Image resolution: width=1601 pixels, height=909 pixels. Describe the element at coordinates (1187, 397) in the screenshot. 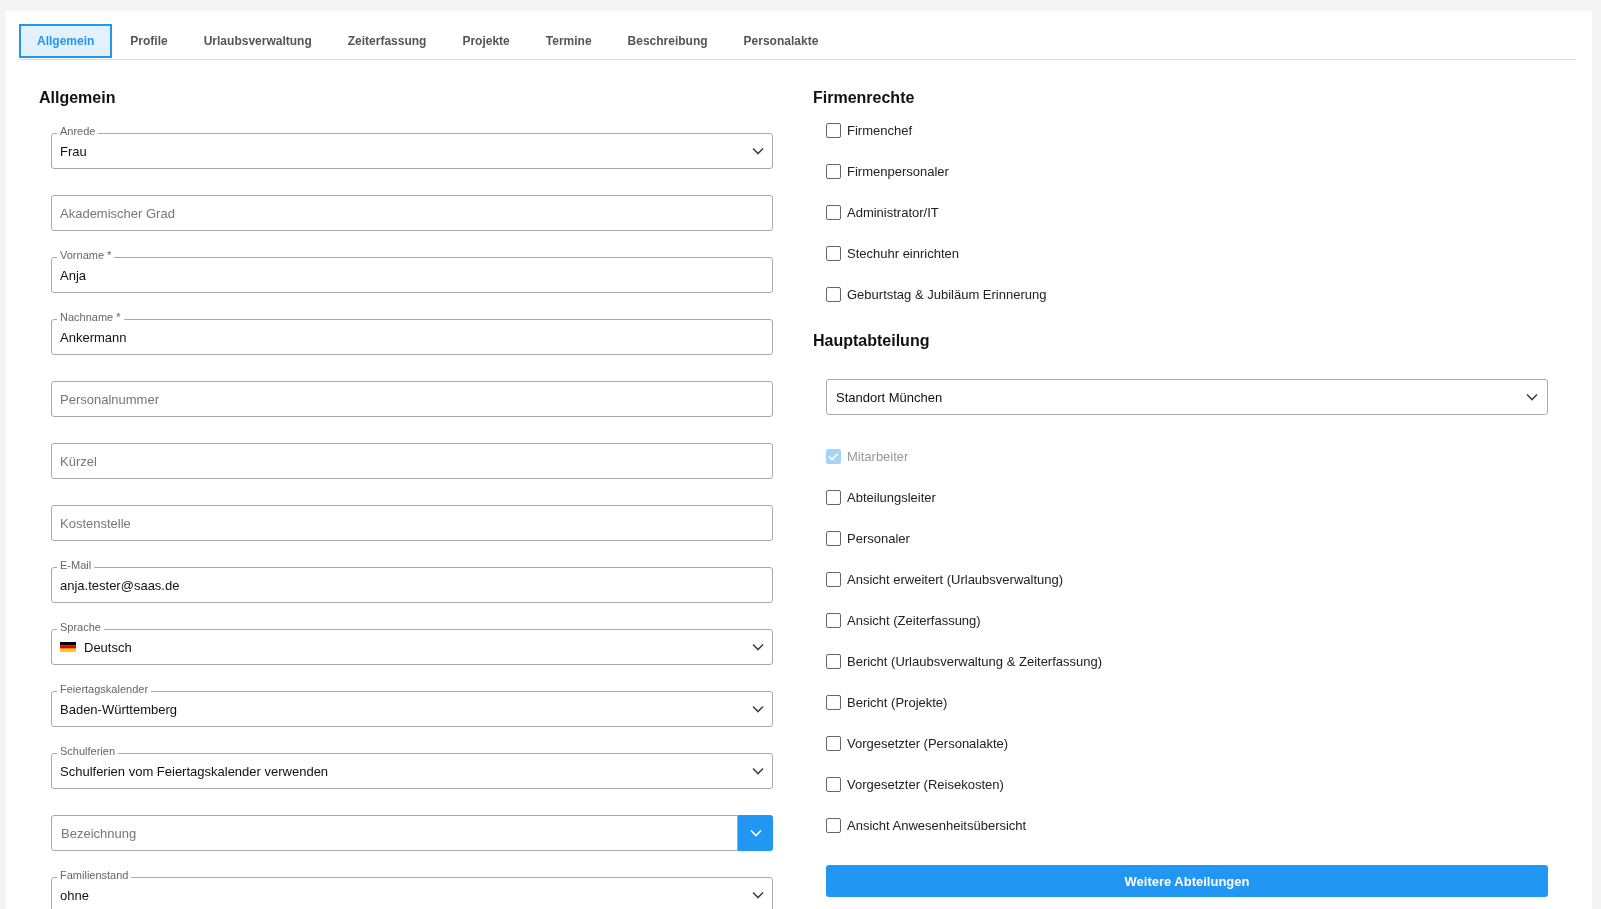

I see `select-field: Standort München` at that location.